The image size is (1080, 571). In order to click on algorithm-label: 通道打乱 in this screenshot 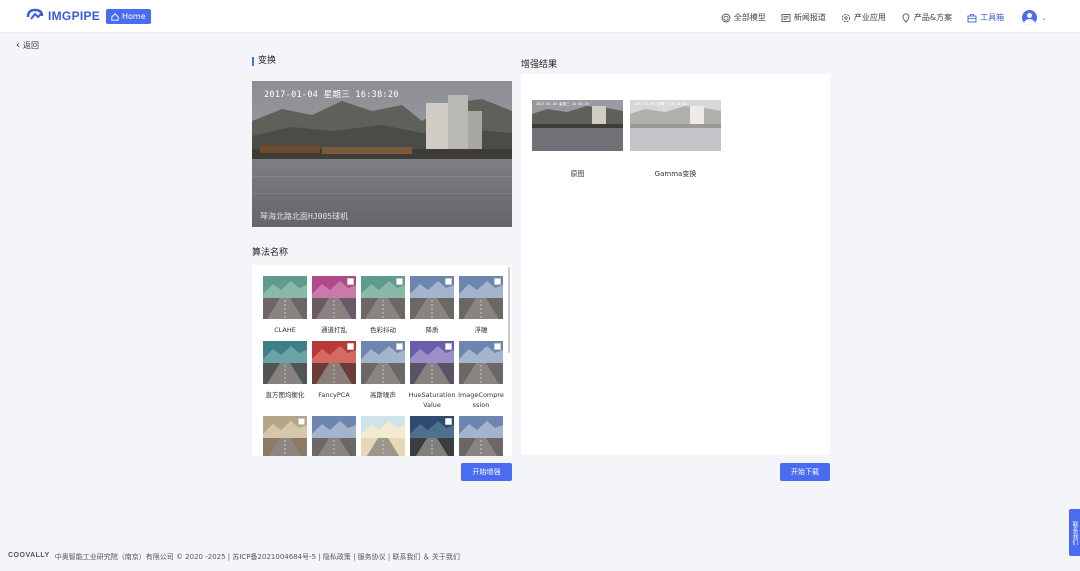, I will do `click(334, 330)`.